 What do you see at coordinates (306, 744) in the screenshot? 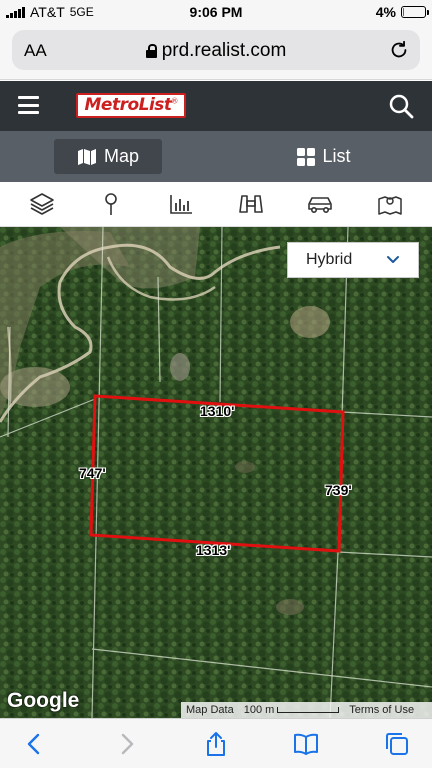
I see `bookmarks-icon` at bounding box center [306, 744].